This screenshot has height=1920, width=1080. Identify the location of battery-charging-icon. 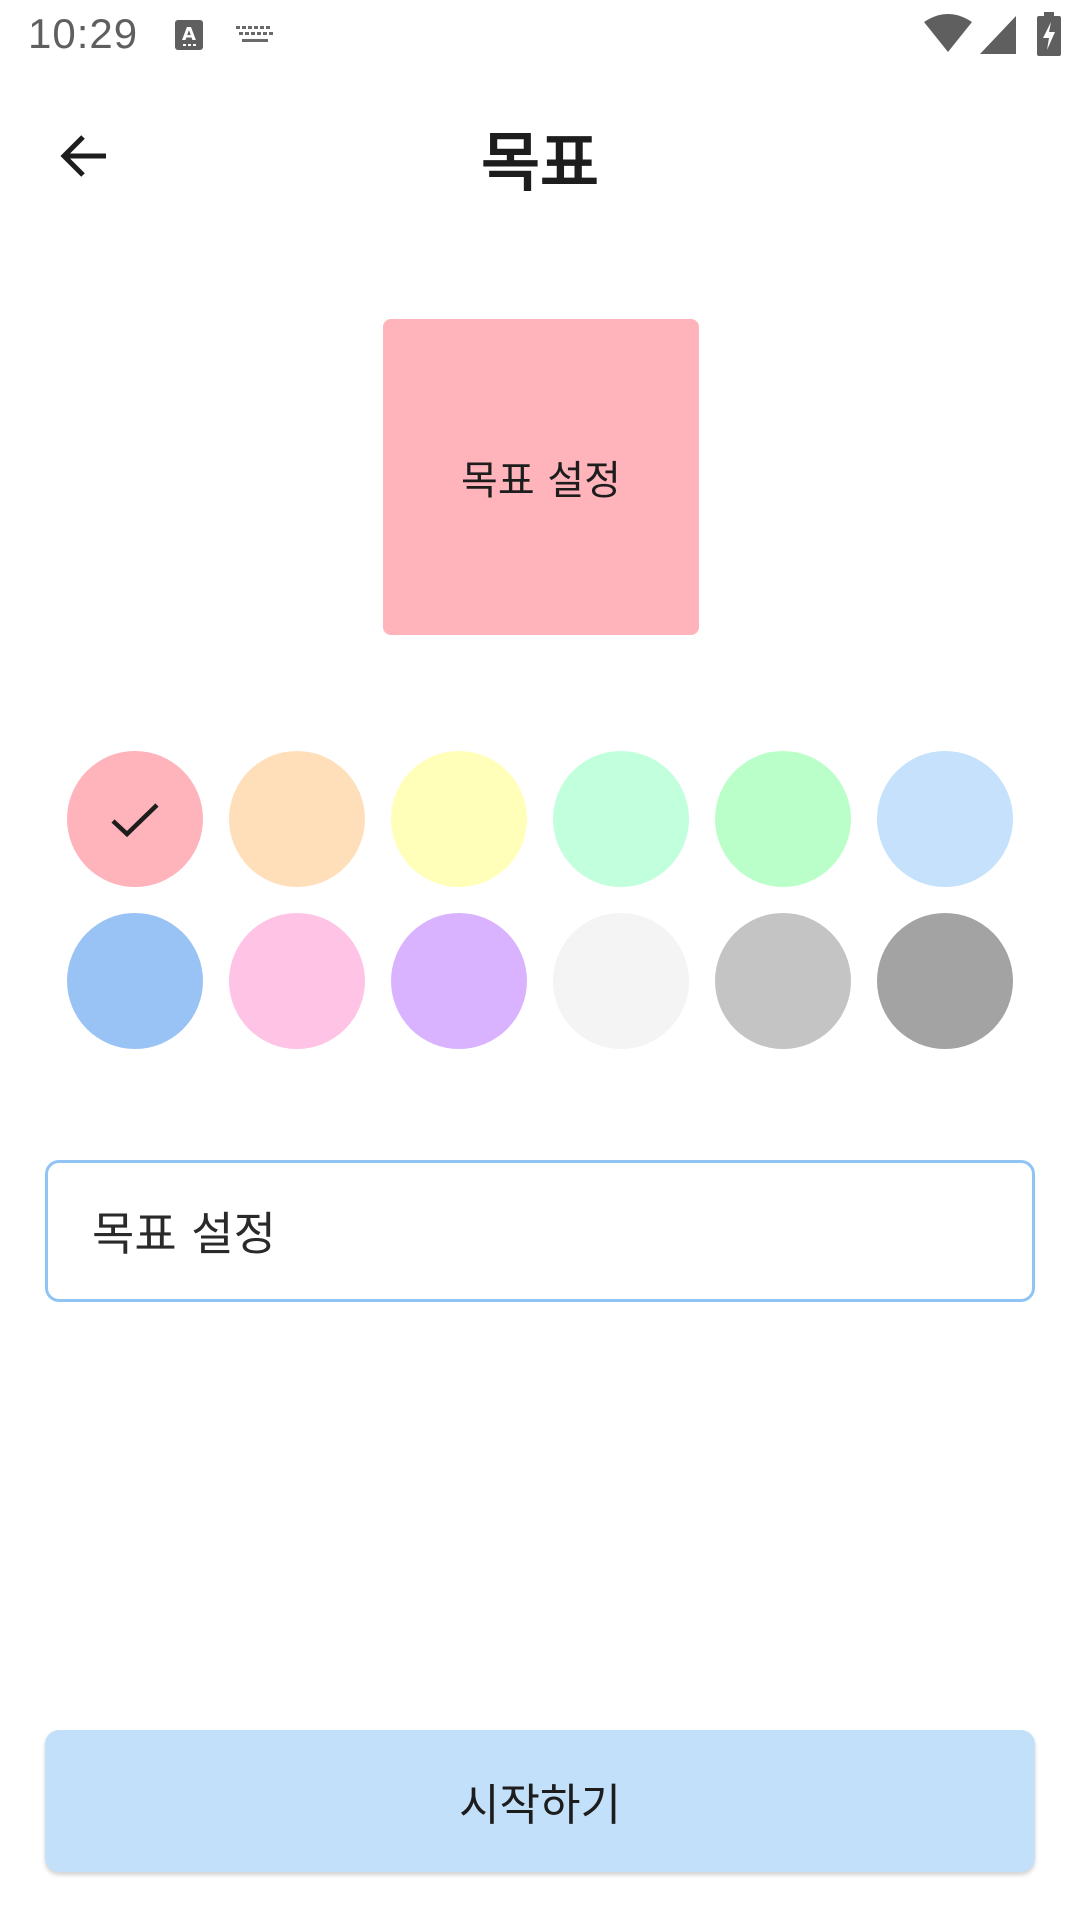
(1049, 34).